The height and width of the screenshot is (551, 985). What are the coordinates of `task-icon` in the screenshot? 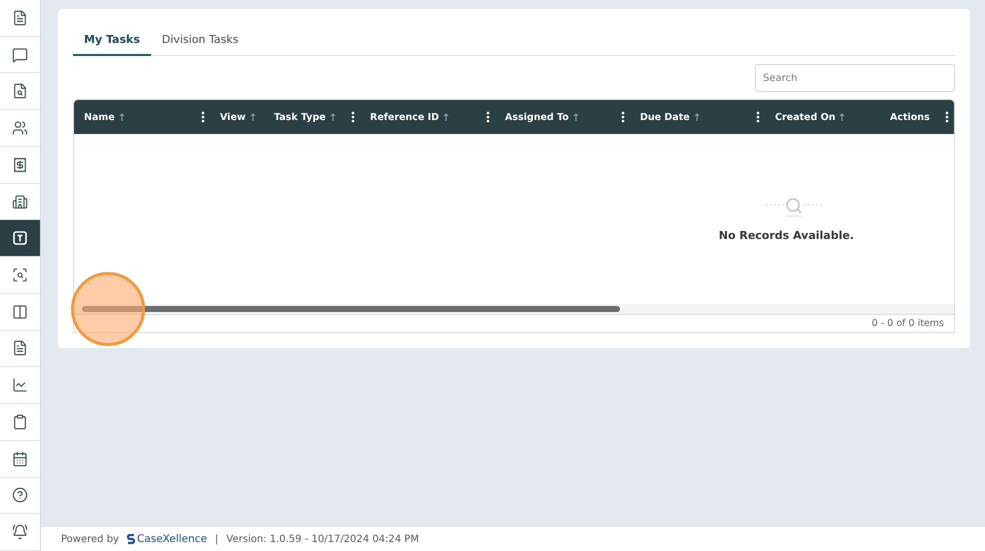 It's located at (20, 238).